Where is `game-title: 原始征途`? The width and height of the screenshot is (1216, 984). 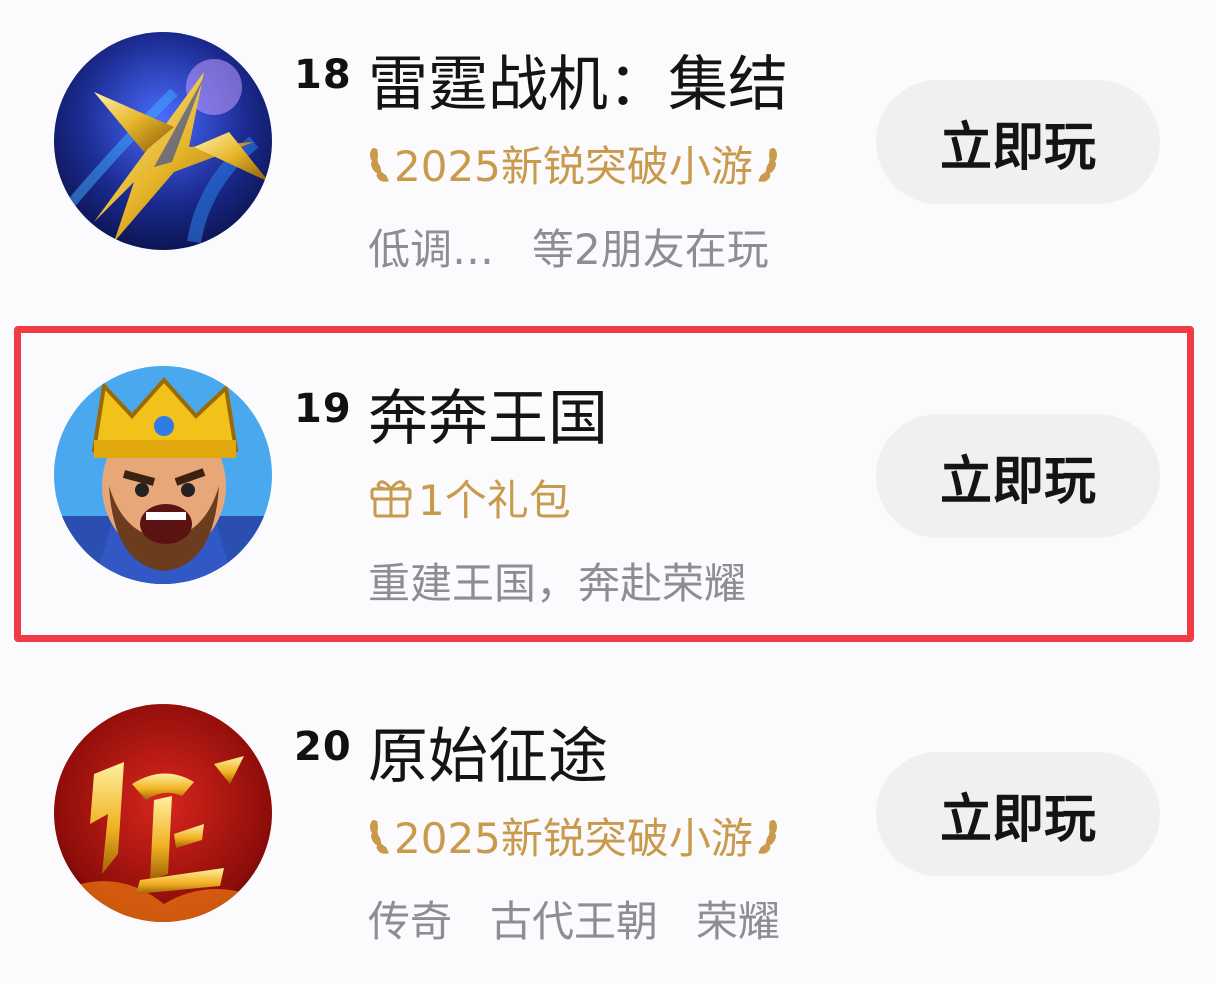
game-title: 原始征途 is located at coordinates (488, 751).